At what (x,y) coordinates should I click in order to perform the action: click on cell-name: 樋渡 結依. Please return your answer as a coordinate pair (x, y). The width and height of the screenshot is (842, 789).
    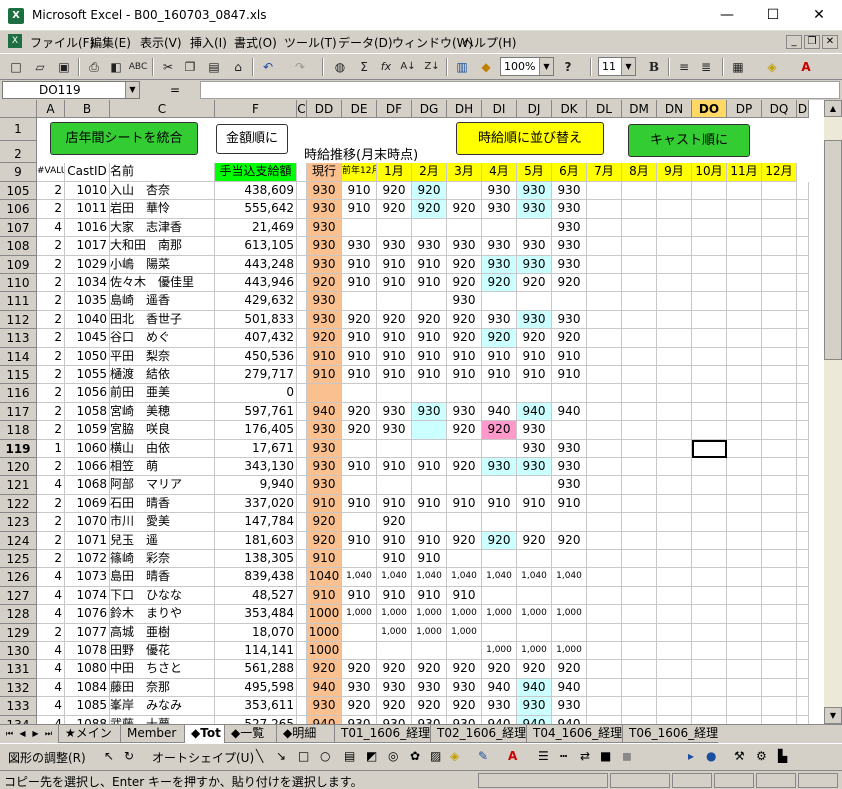
    Looking at the image, I should click on (162, 375).